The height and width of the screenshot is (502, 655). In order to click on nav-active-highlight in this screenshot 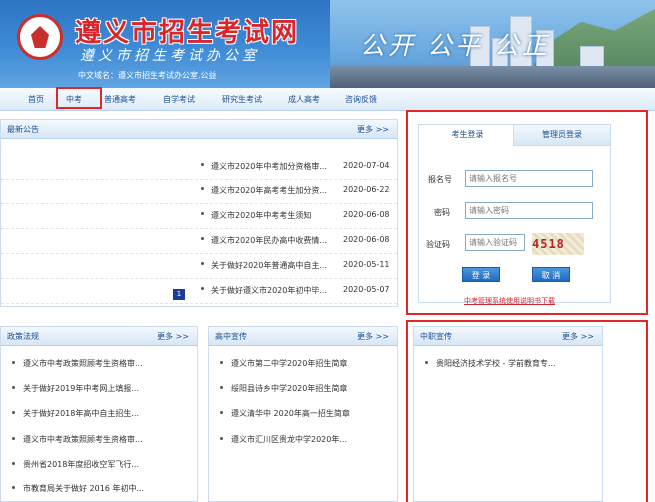, I will do `click(79, 98)`.